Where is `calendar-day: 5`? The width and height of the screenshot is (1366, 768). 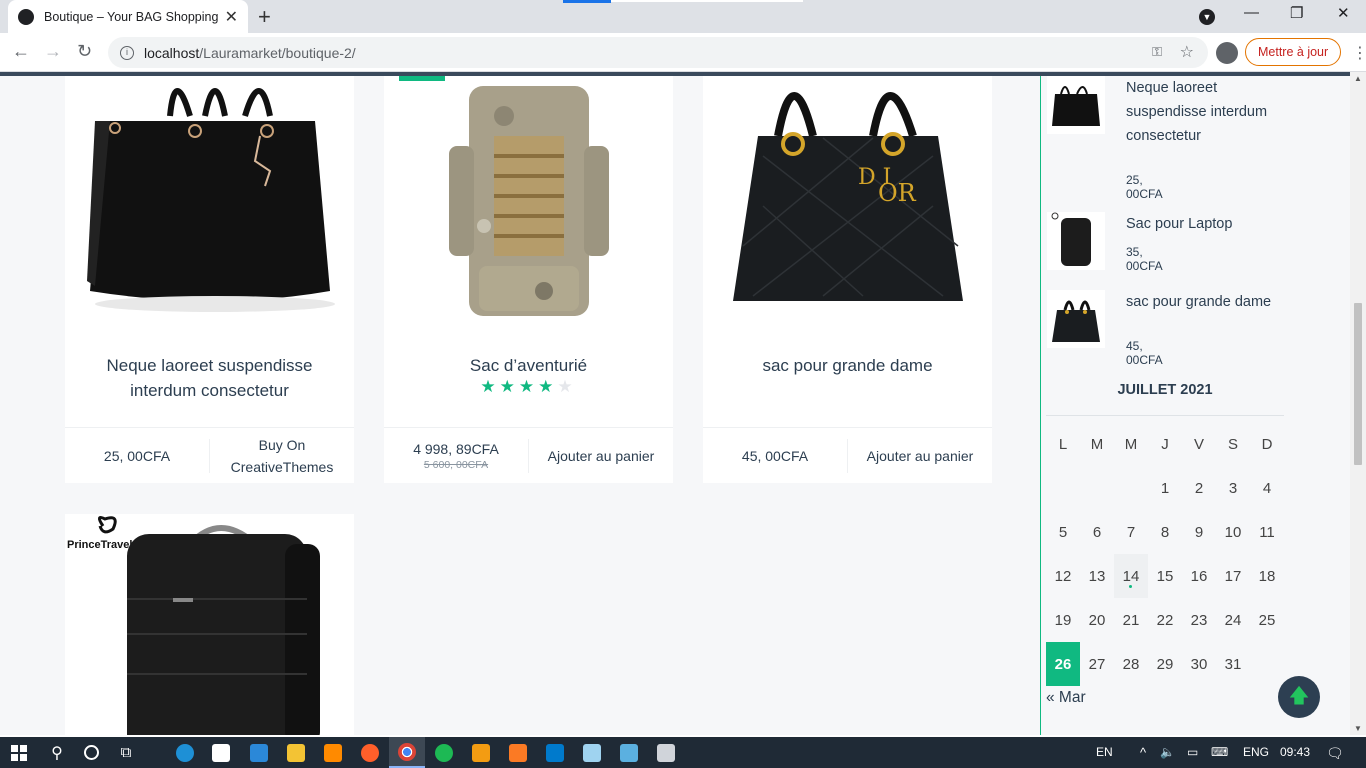
calendar-day: 5 is located at coordinates (1063, 532).